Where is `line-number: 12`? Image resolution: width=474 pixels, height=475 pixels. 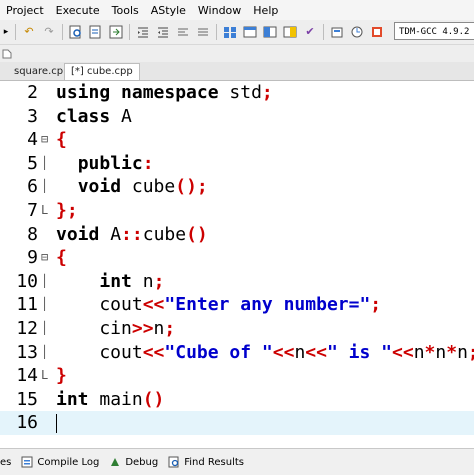
line-number: 12 is located at coordinates (27, 328).